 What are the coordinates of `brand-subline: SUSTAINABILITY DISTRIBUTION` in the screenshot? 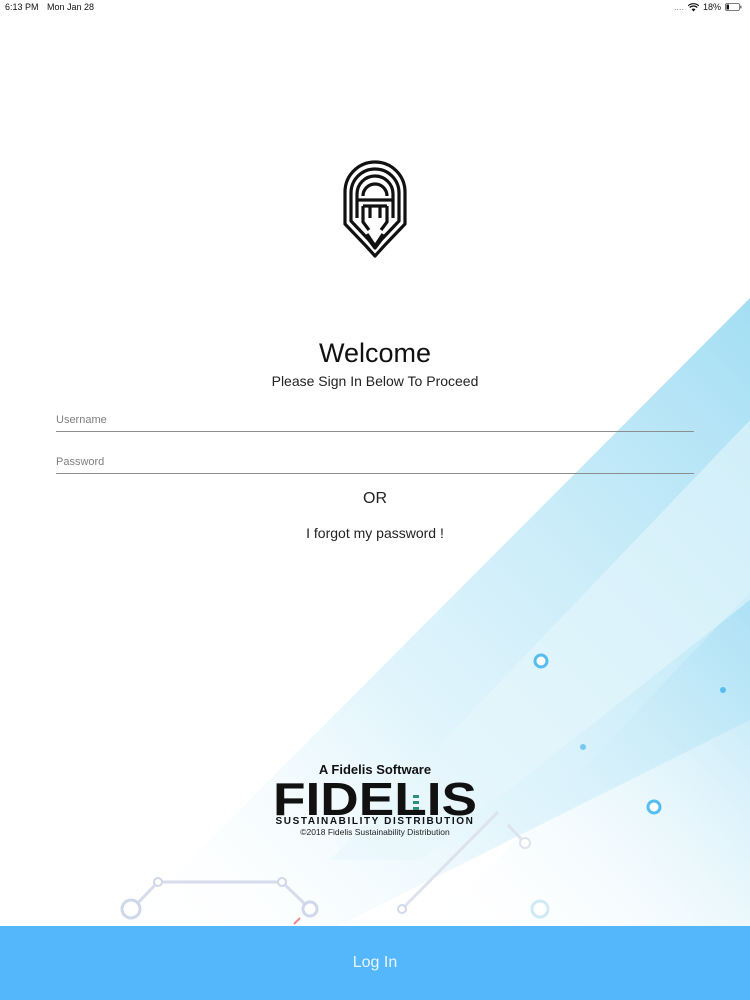 It's located at (375, 821).